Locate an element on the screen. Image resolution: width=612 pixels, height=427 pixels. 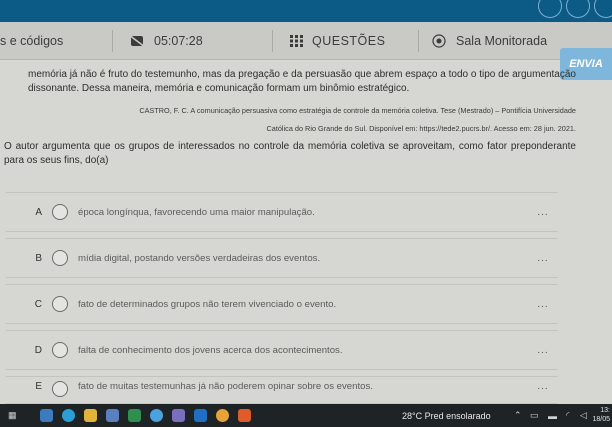
questions-menu: QUESTÕES is located at coordinates (337, 41).